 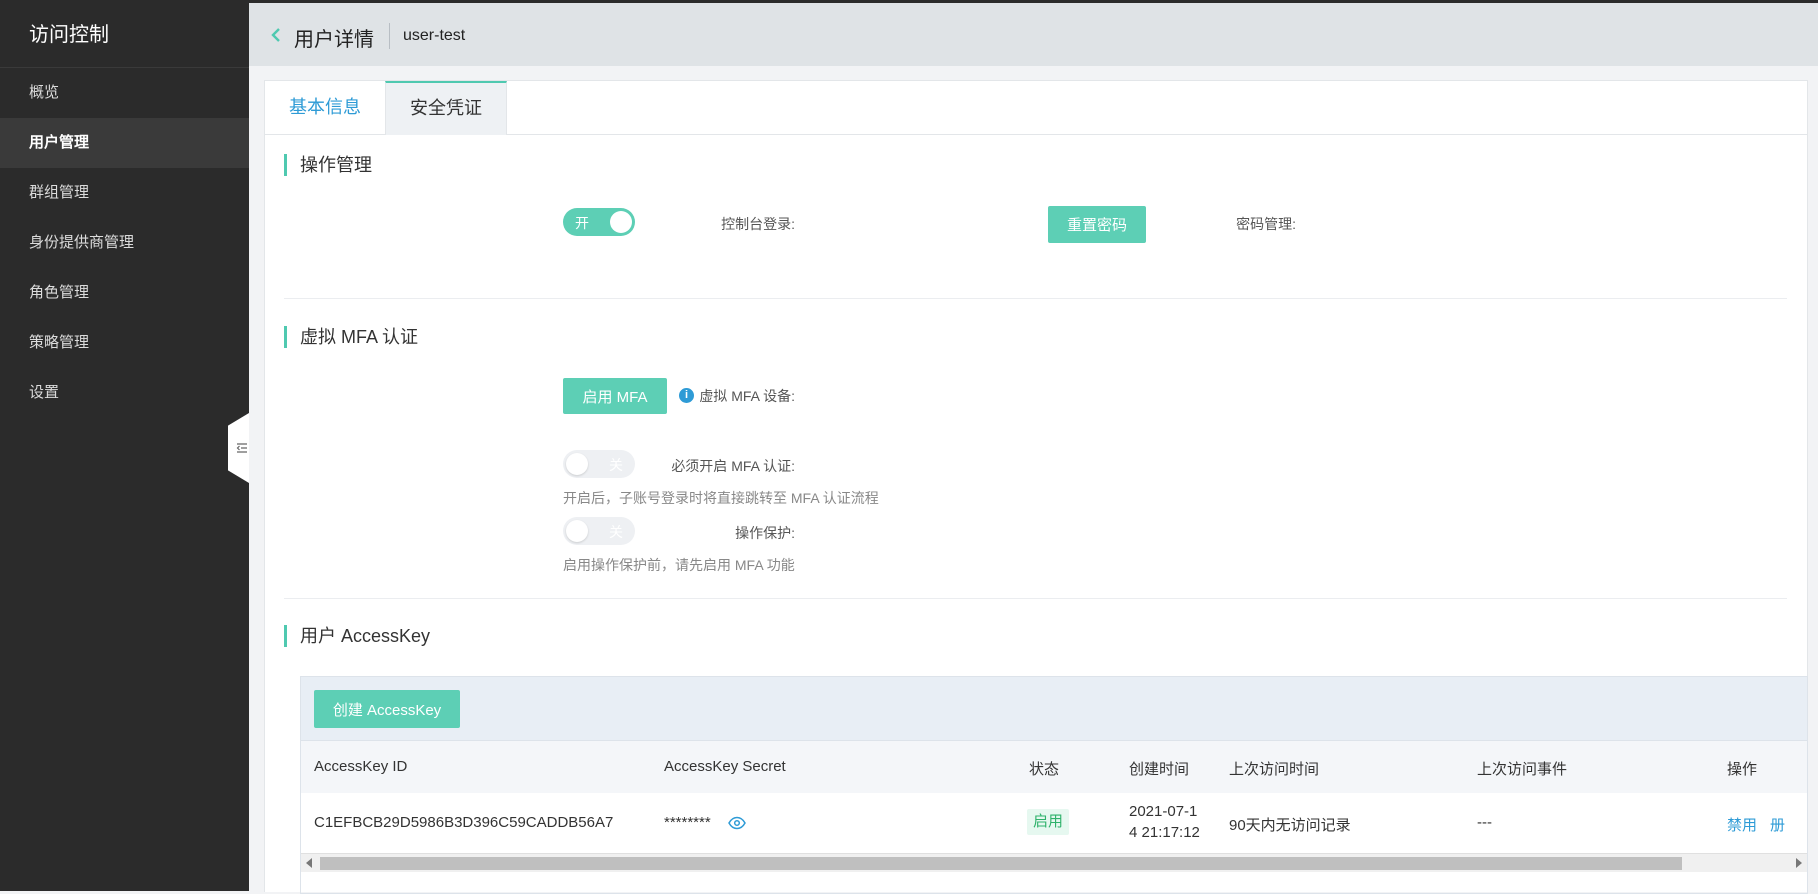 I want to click on operation-protect-hint: 启用操作保护前，请先启用 MFA 功能, so click(x=679, y=565).